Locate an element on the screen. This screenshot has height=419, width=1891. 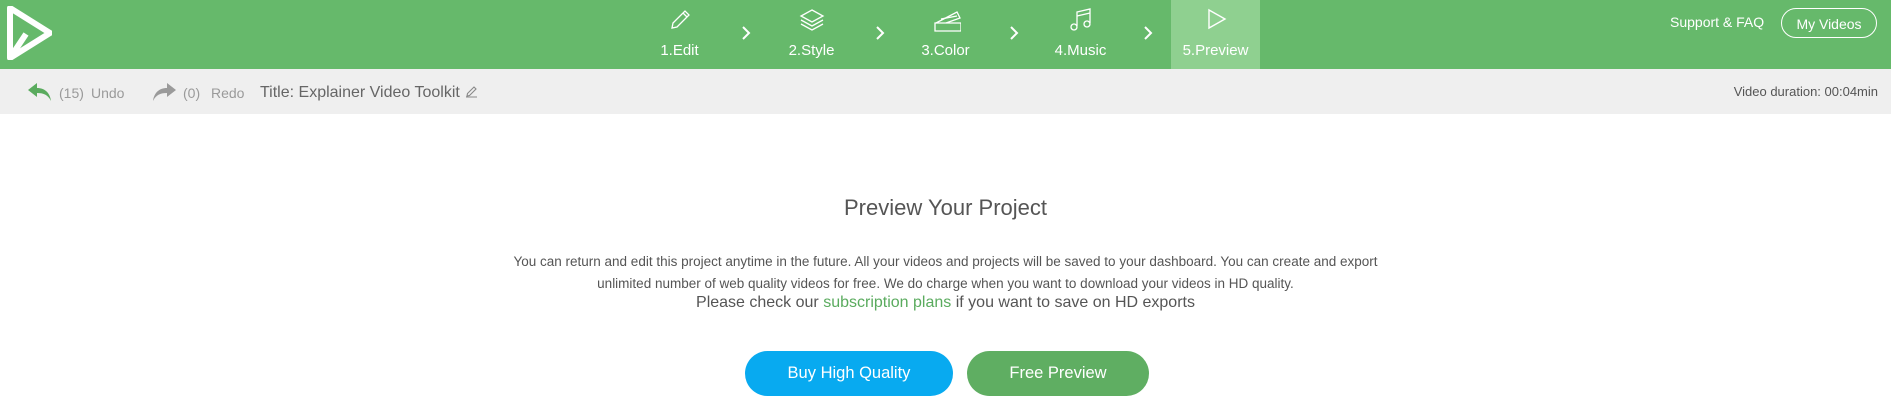
play-icon is located at coordinates (1217, 19).